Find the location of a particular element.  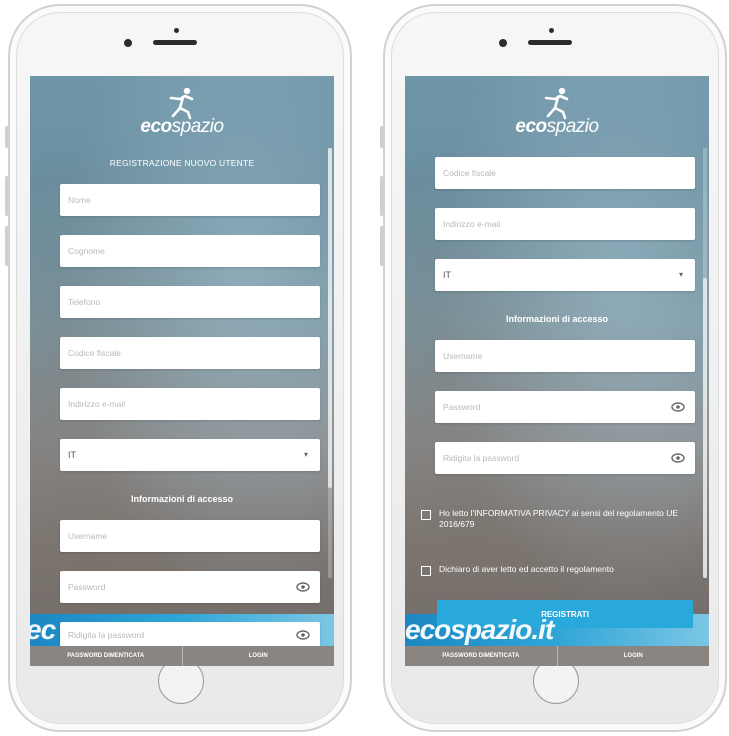

cognome-input: Cognome is located at coordinates (190, 251).